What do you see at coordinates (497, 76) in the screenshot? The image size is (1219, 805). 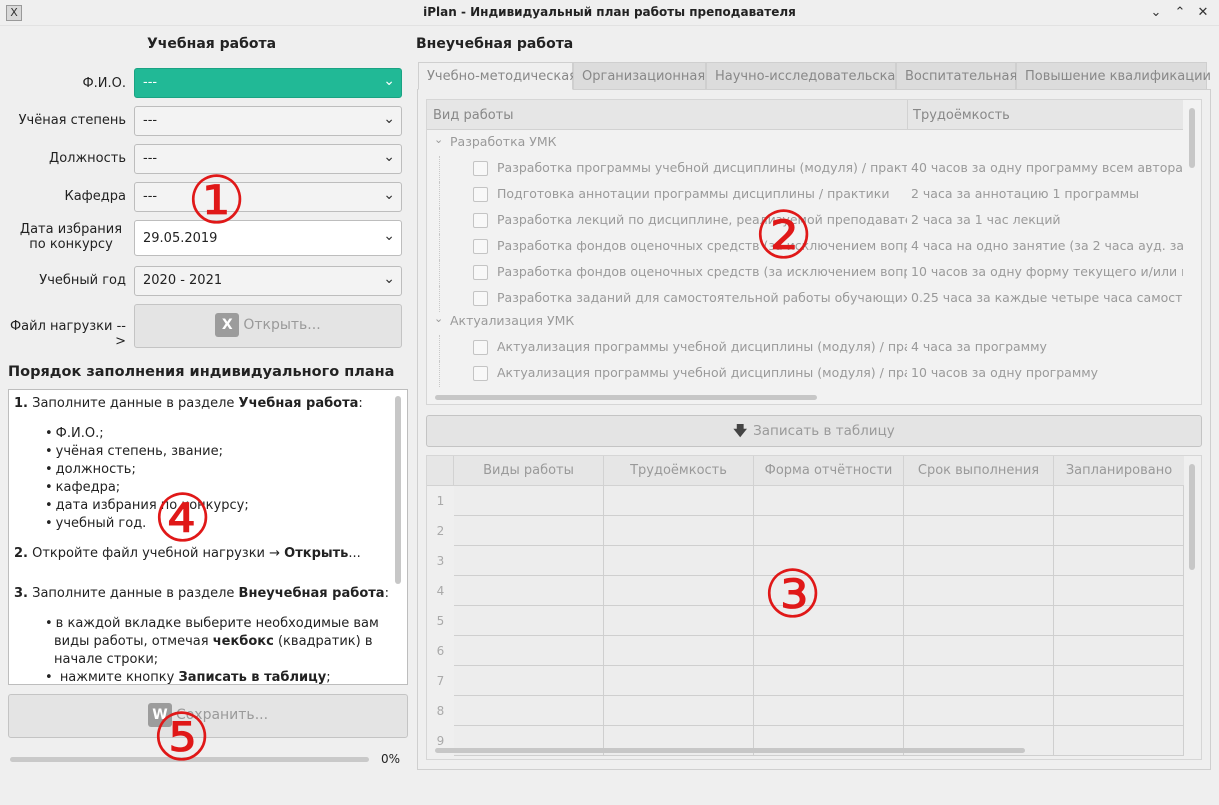 I see `tab-teaching-methodical: Учебно-методическая` at bounding box center [497, 76].